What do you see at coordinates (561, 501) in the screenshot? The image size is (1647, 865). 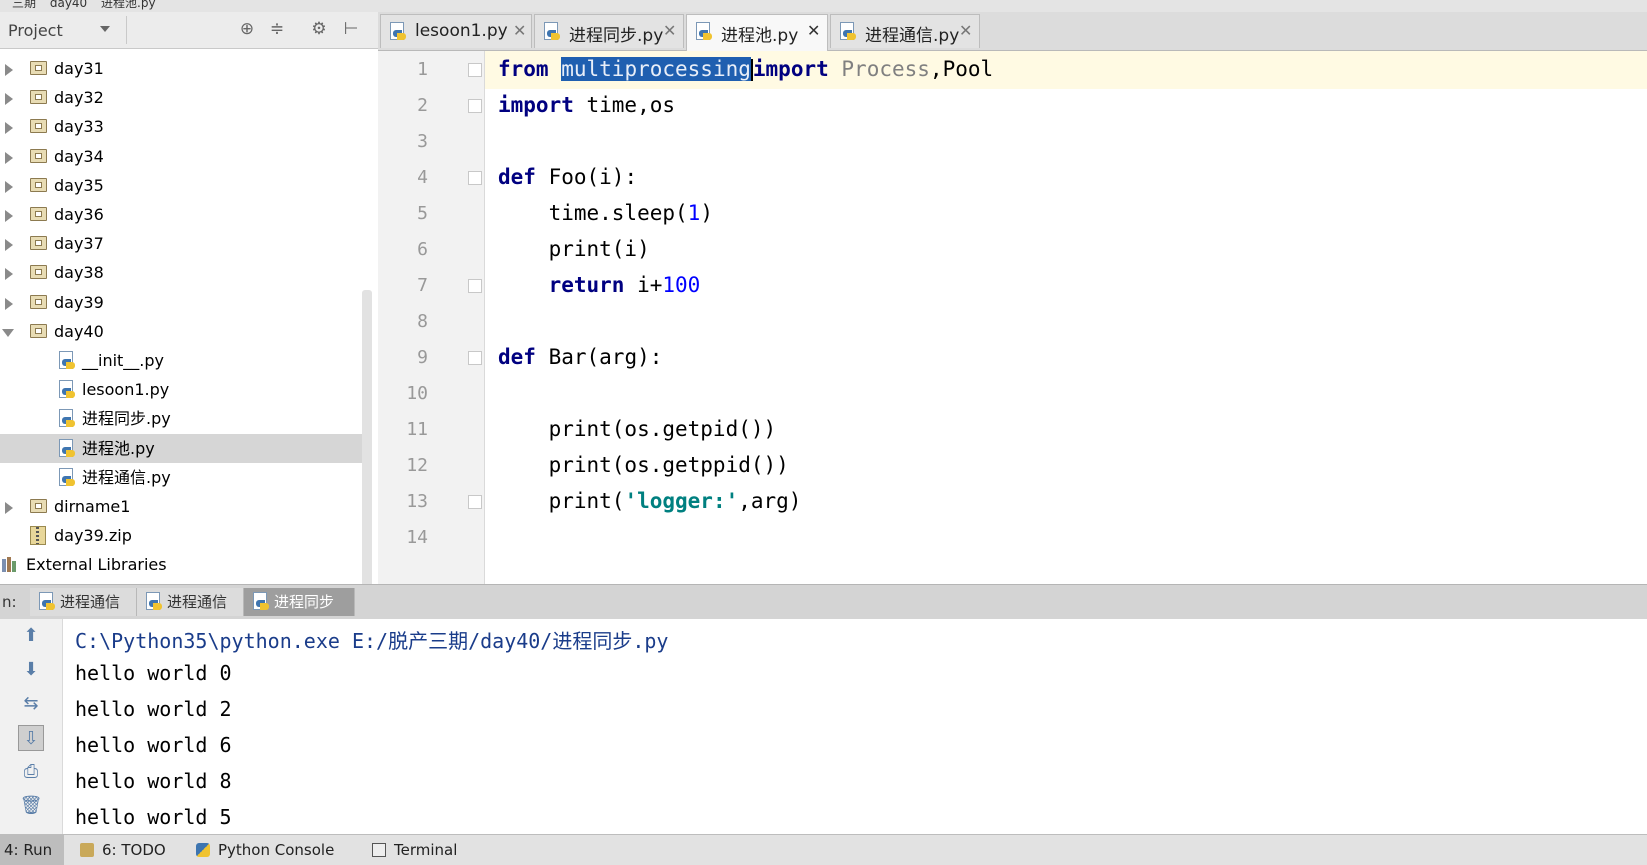 I see `code-text: print(` at bounding box center [561, 501].